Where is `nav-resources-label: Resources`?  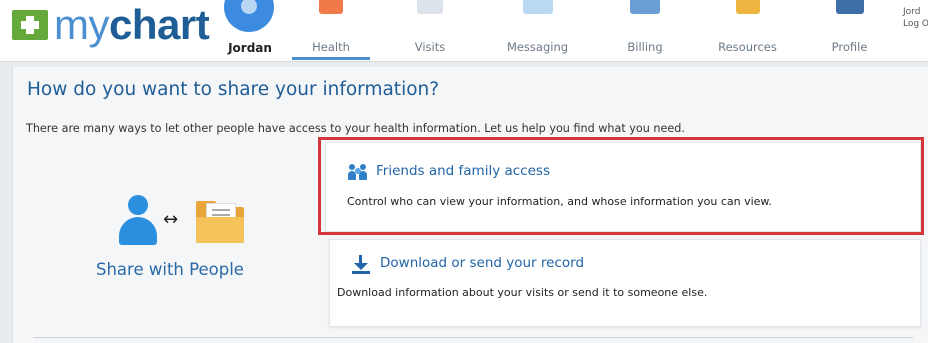
nav-resources-label: Resources is located at coordinates (747, 47).